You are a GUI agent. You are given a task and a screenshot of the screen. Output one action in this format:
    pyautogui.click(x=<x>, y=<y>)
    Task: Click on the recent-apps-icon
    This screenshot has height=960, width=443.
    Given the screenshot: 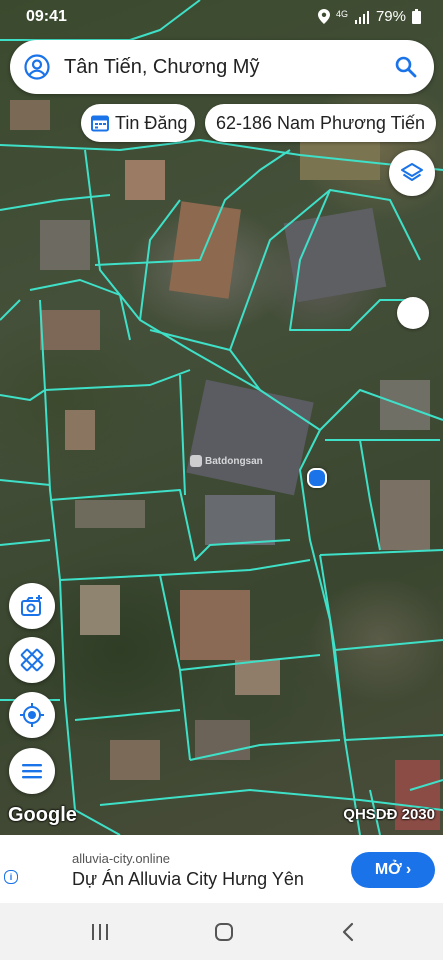 What is the action you would take?
    pyautogui.click(x=100, y=932)
    